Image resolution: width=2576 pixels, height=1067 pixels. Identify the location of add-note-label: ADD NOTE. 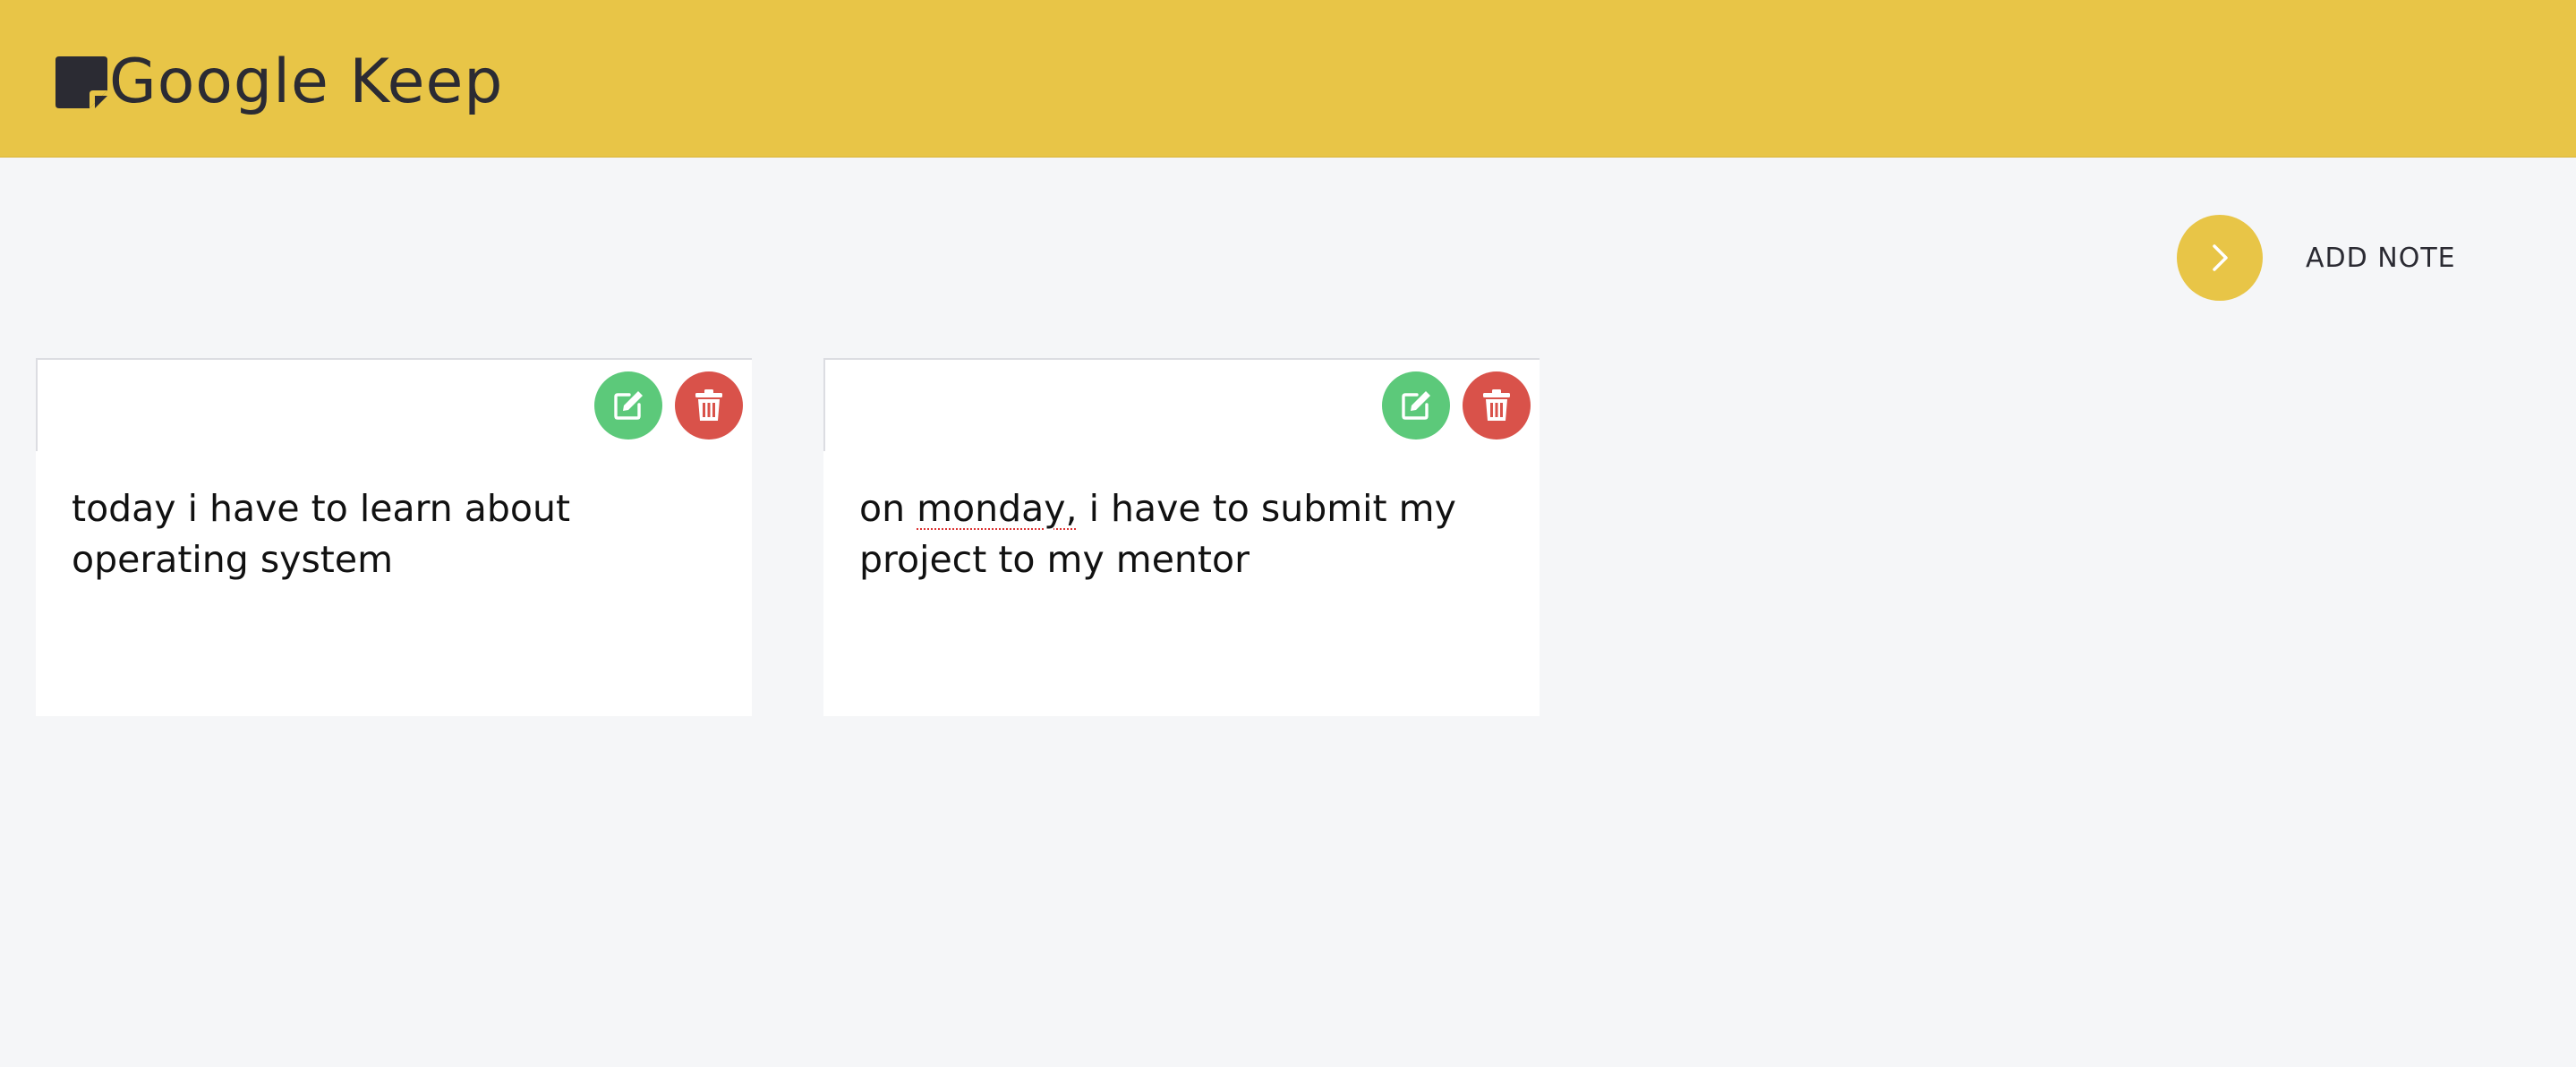
(2381, 258).